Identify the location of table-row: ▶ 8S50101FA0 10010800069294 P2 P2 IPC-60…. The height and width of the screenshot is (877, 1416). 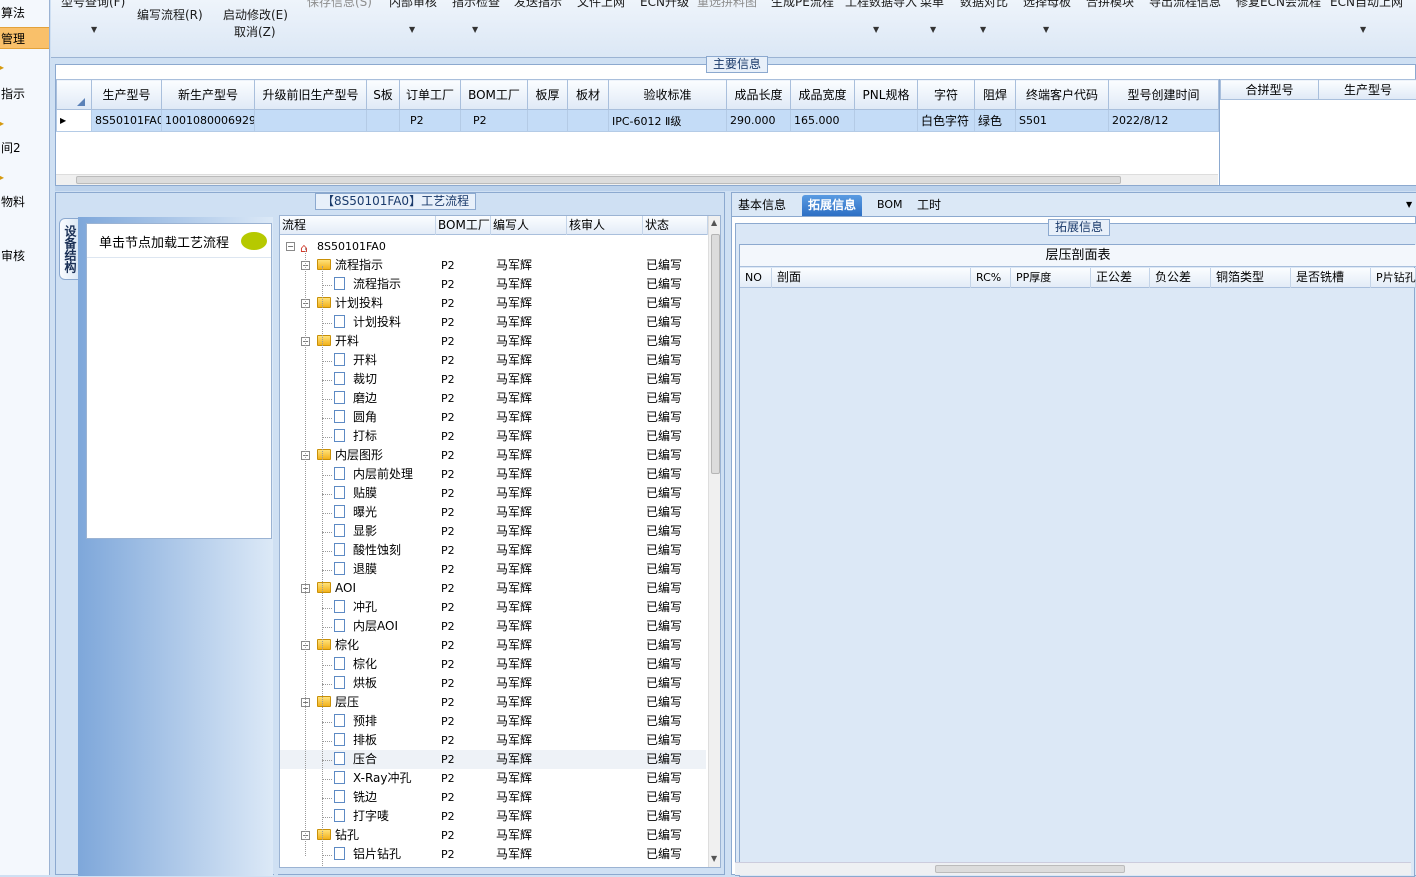
(638, 121).